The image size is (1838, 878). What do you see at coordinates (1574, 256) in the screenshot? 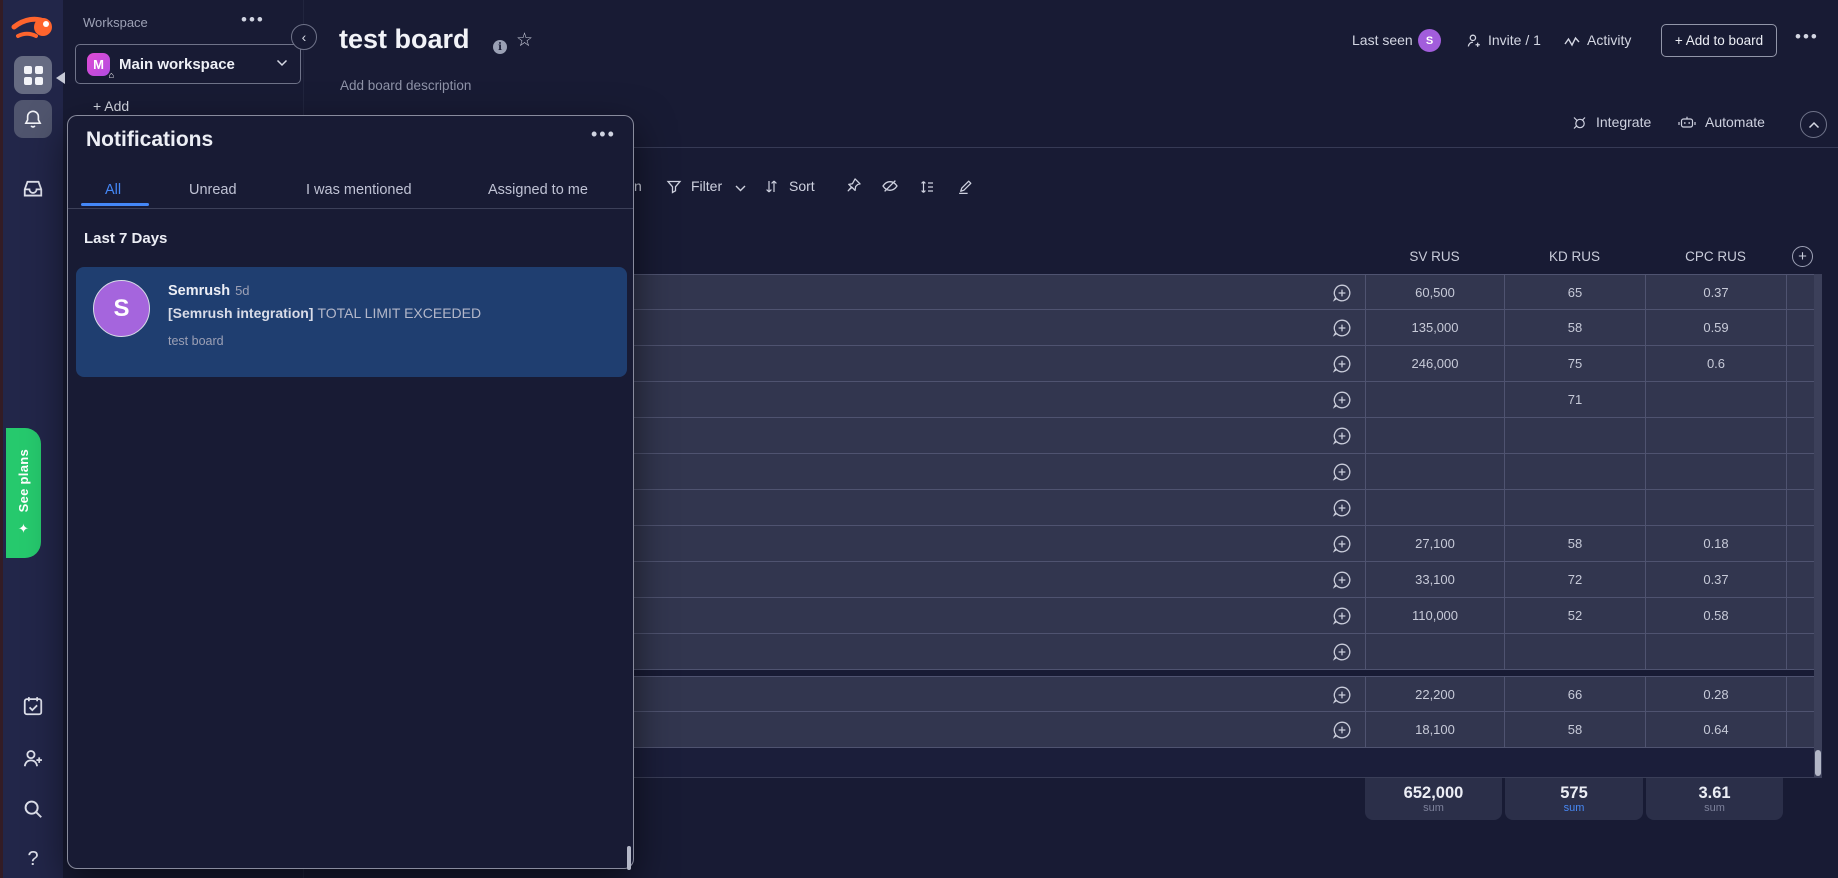
I see `column-header-kd: KD RUS` at bounding box center [1574, 256].